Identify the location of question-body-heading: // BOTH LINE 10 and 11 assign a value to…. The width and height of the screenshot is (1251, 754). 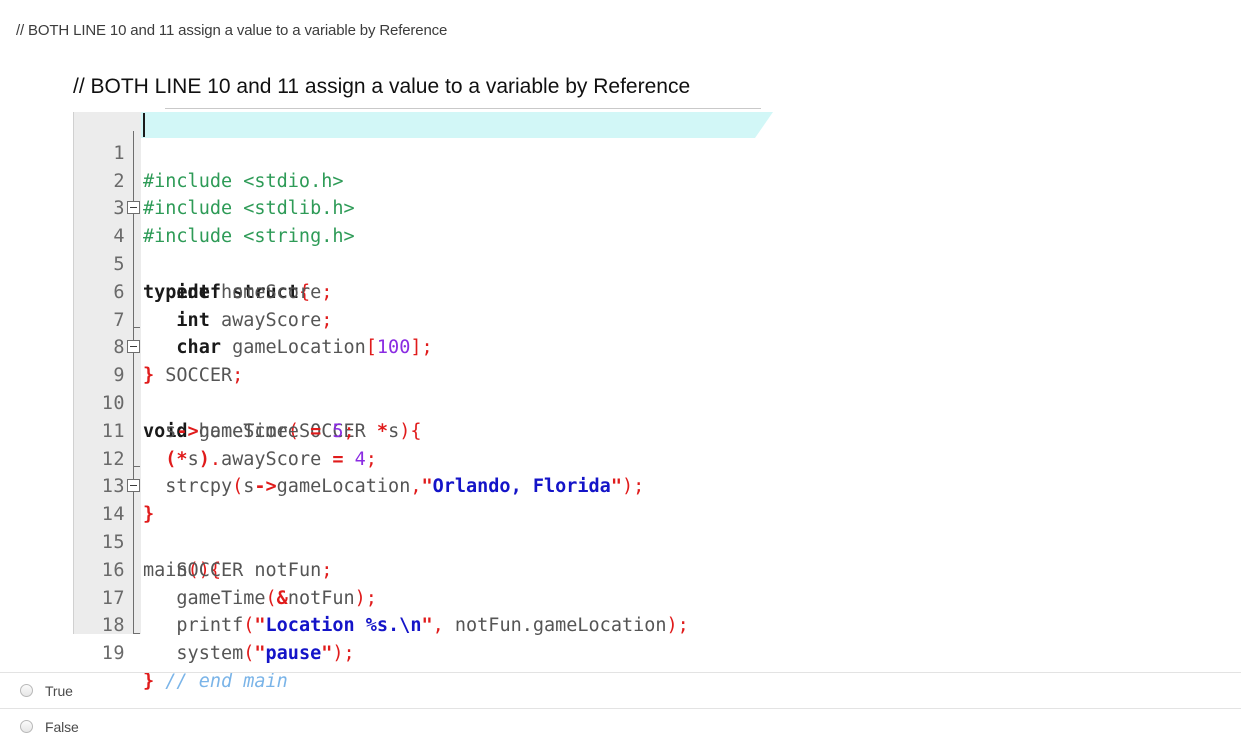
(382, 86).